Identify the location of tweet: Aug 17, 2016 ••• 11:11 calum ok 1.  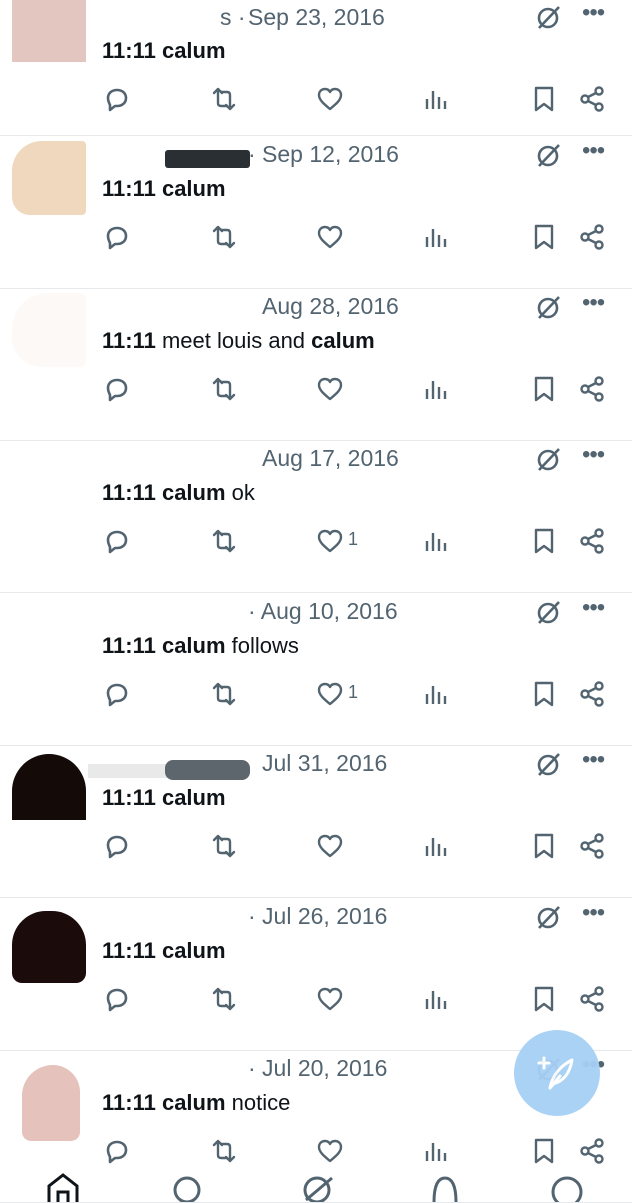
(316, 517).